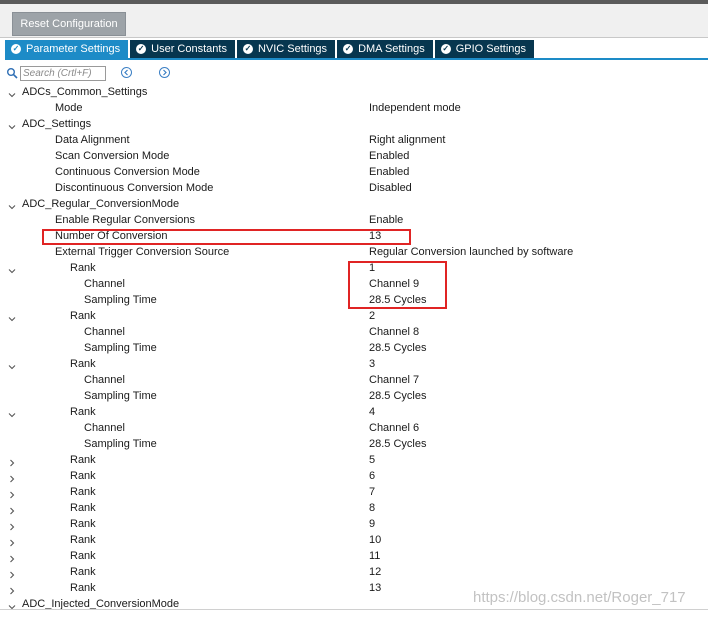  Describe the element at coordinates (354, 188) in the screenshot. I see `tree-row: Discontinuous Conversion Mode Disabled` at that location.